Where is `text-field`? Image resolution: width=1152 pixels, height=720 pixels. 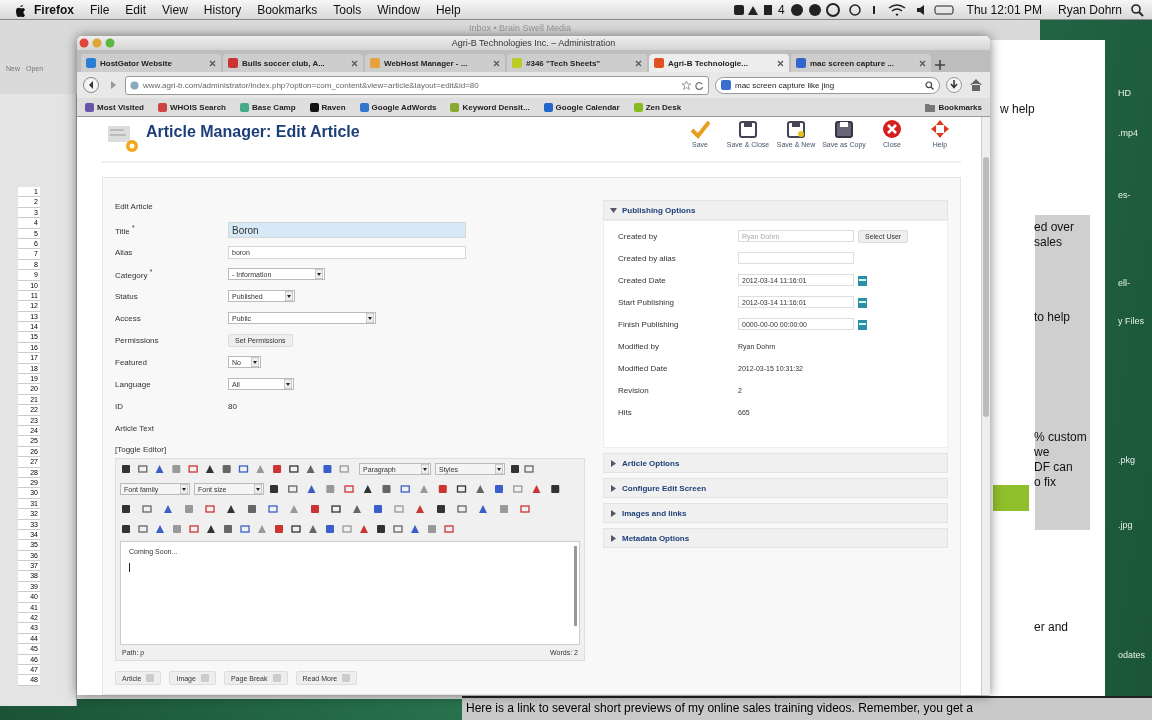 text-field is located at coordinates (796, 258).